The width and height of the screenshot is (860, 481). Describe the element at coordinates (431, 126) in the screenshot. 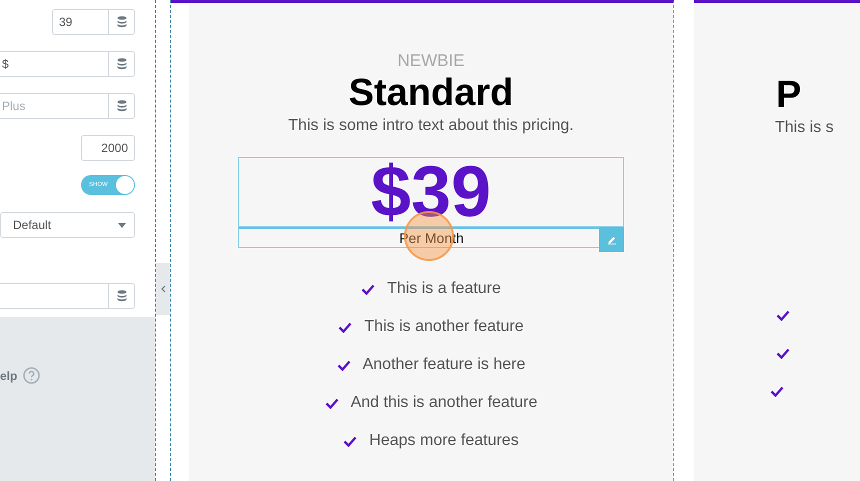

I see `intro-text: This is some intro text about this pricing.` at that location.